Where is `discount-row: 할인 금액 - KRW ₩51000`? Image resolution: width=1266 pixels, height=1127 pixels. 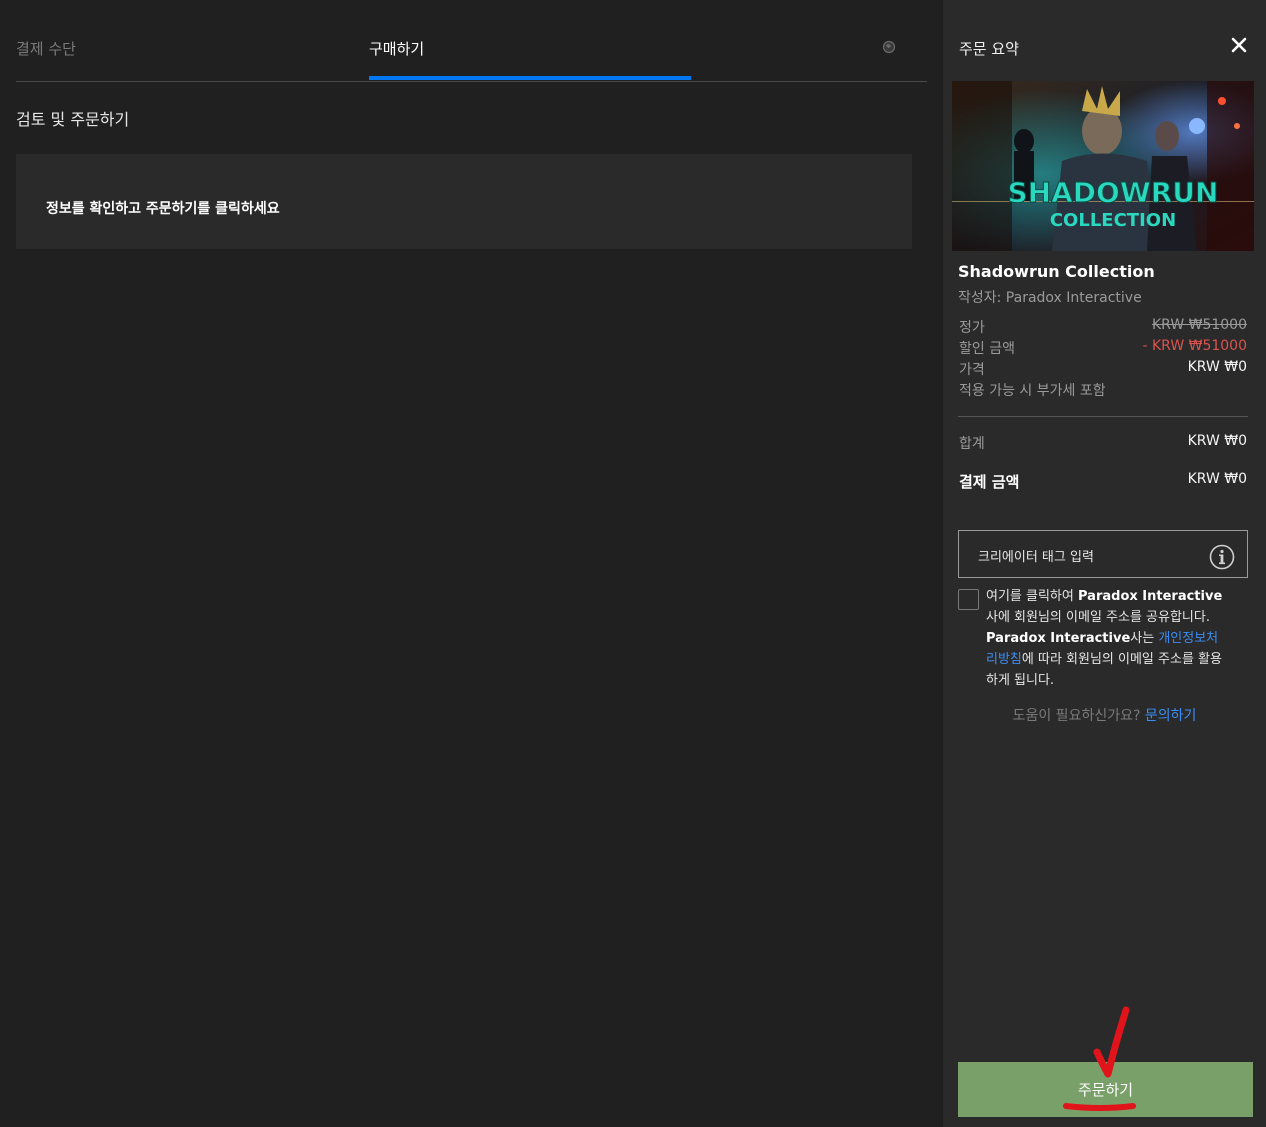
discount-row: 할인 금액 - KRW ₩51000 is located at coordinates (1103, 348).